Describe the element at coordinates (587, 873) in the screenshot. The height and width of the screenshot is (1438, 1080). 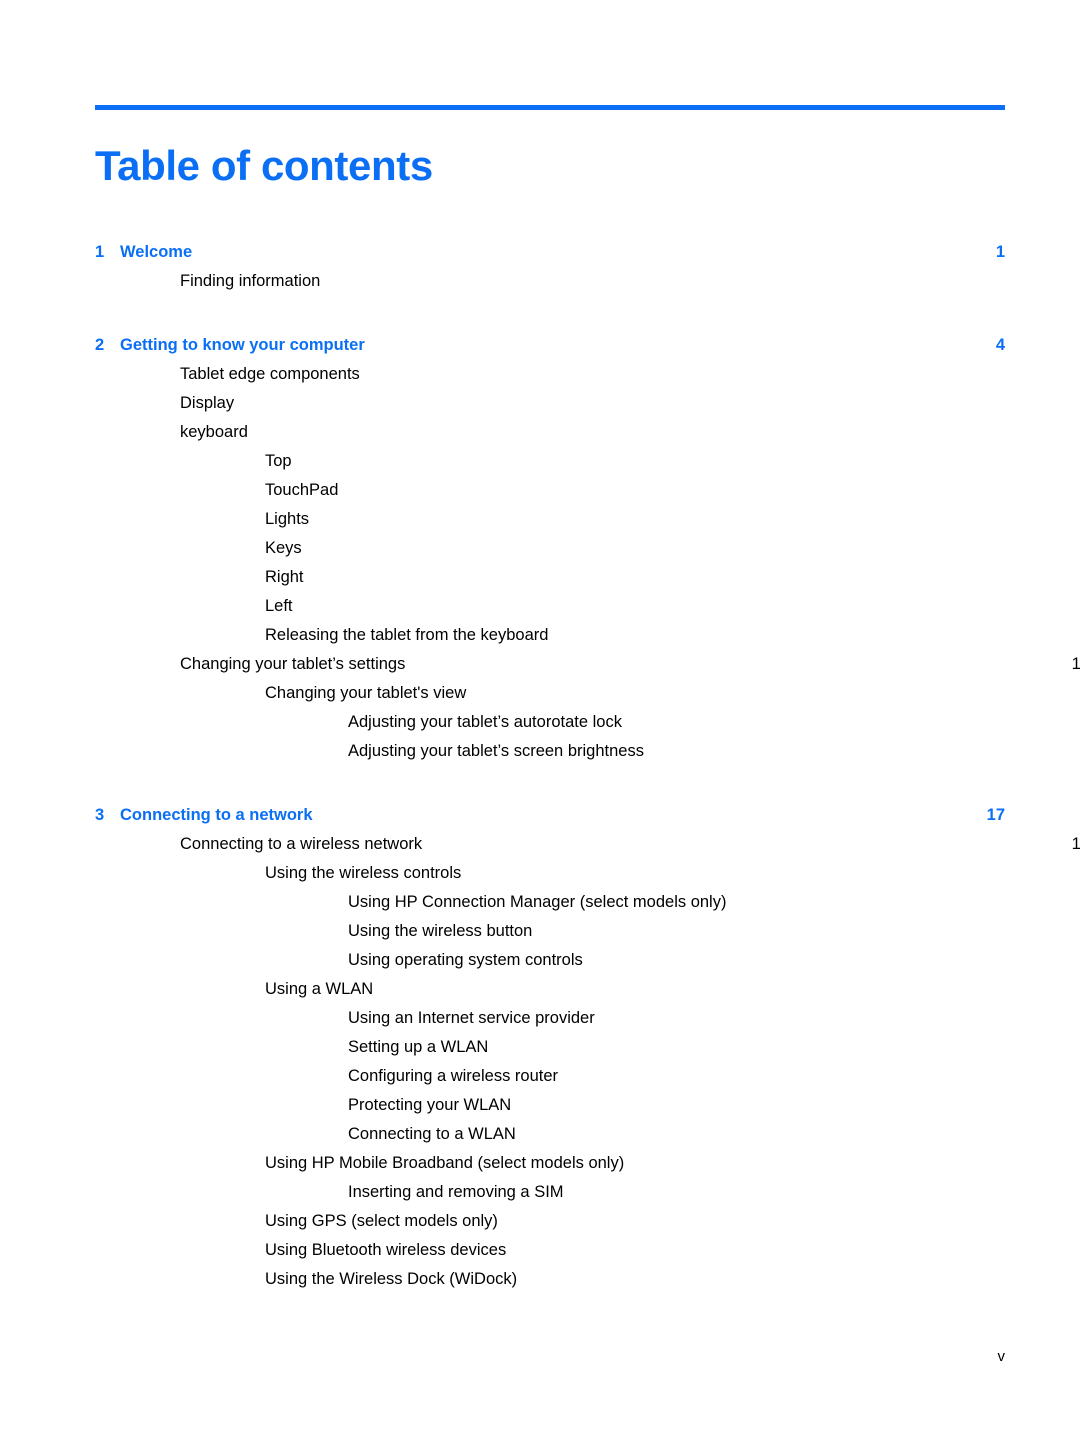
I see `toc-section-entry: Using the wireless controls17` at that location.